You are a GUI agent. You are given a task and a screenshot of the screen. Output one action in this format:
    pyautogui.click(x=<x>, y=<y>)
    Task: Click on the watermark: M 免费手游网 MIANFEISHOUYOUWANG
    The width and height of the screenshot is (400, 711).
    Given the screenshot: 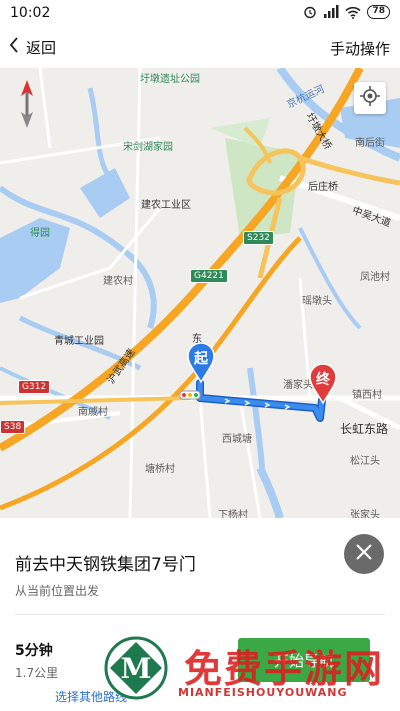 What is the action you would take?
    pyautogui.click(x=249, y=673)
    